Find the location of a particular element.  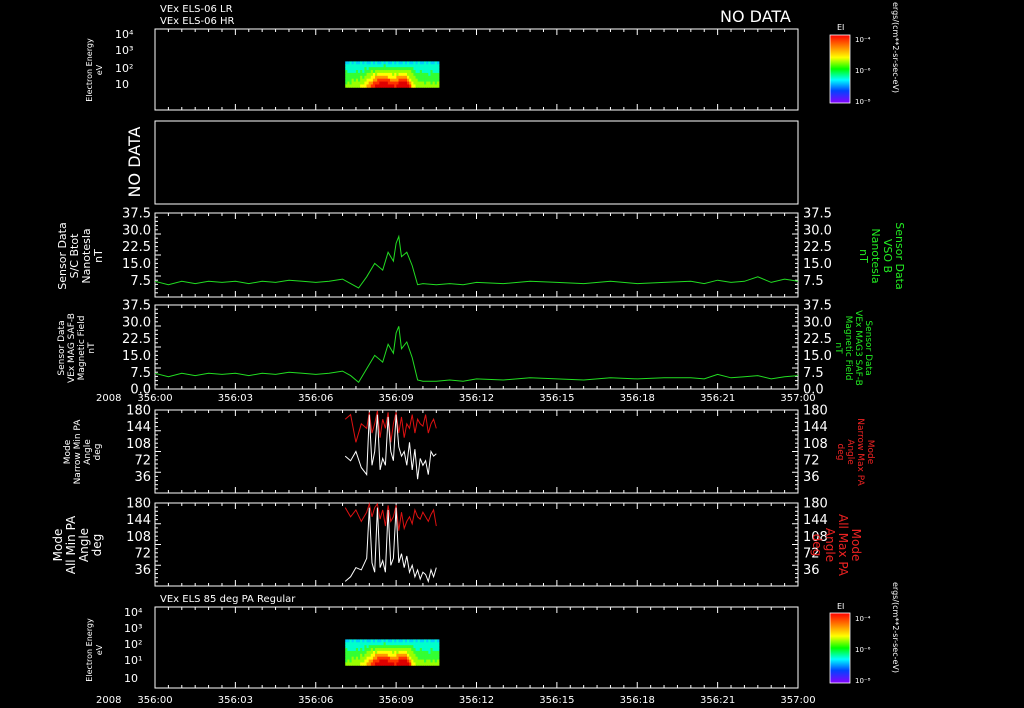

ytick-label: 10³ is located at coordinates (133, 628).